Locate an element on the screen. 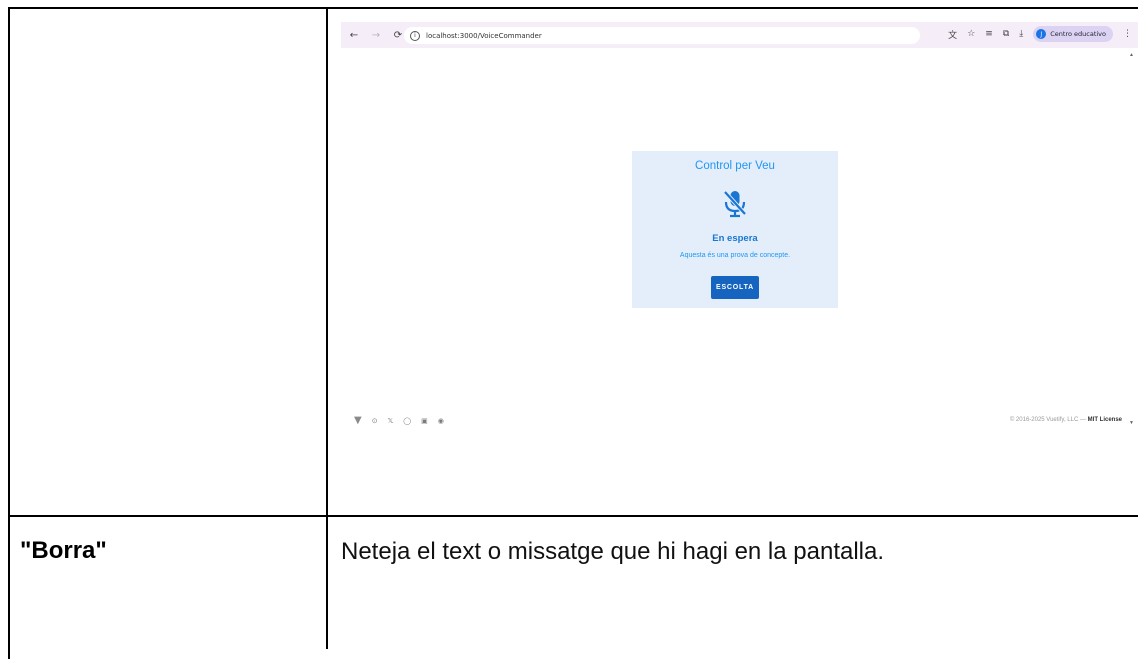 Image resolution: width=1138 pixels, height=659 pixels. footer-copyright: © 2016-2025 Vuetify, LLC — MIT License is located at coordinates (1066, 420).